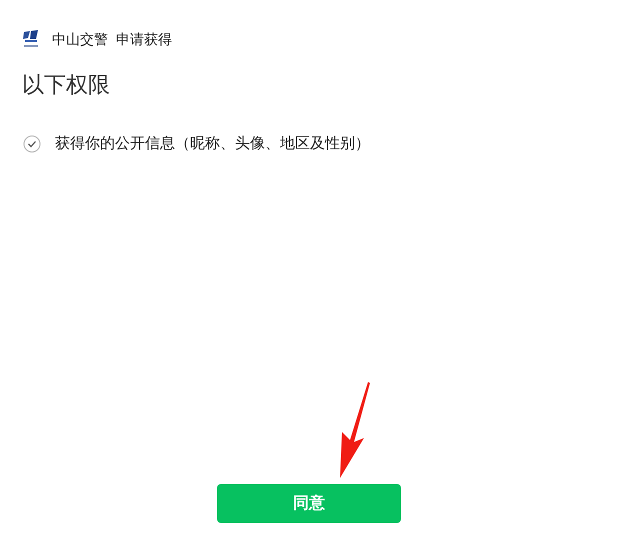  I want to click on logo-icon, so click(31, 40).